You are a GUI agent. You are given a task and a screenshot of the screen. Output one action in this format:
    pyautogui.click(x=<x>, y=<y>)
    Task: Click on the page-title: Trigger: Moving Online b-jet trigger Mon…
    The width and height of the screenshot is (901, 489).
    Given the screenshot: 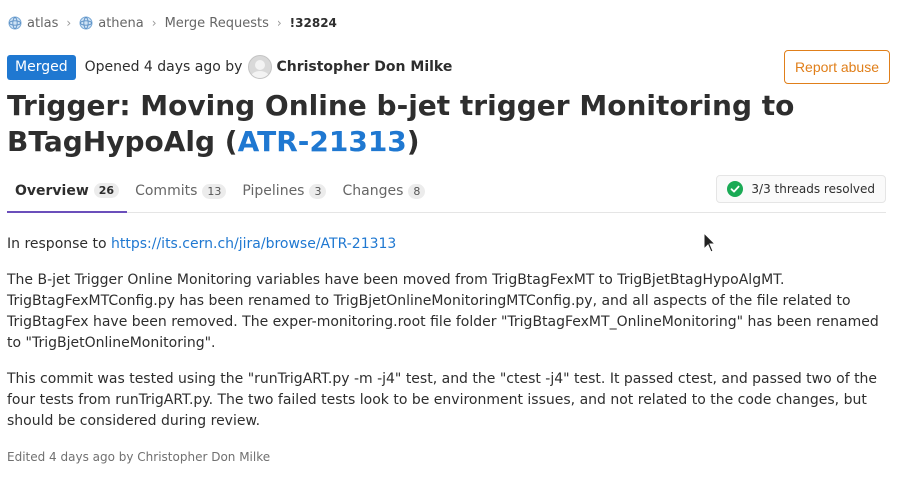 What is the action you would take?
    pyautogui.click(x=447, y=124)
    